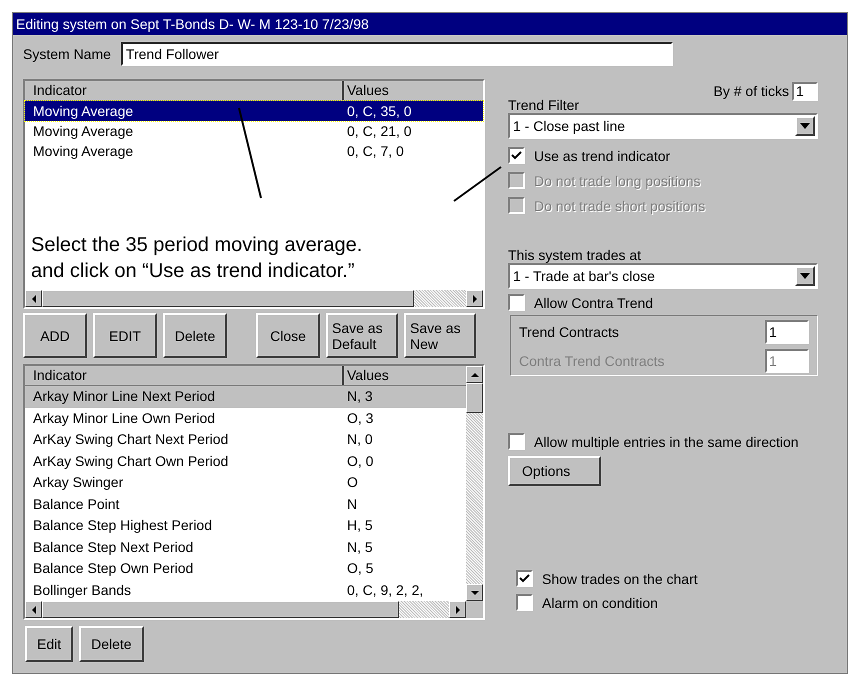 The width and height of the screenshot is (861, 686). I want to click on table-cell-text: H, 5, so click(360, 525).